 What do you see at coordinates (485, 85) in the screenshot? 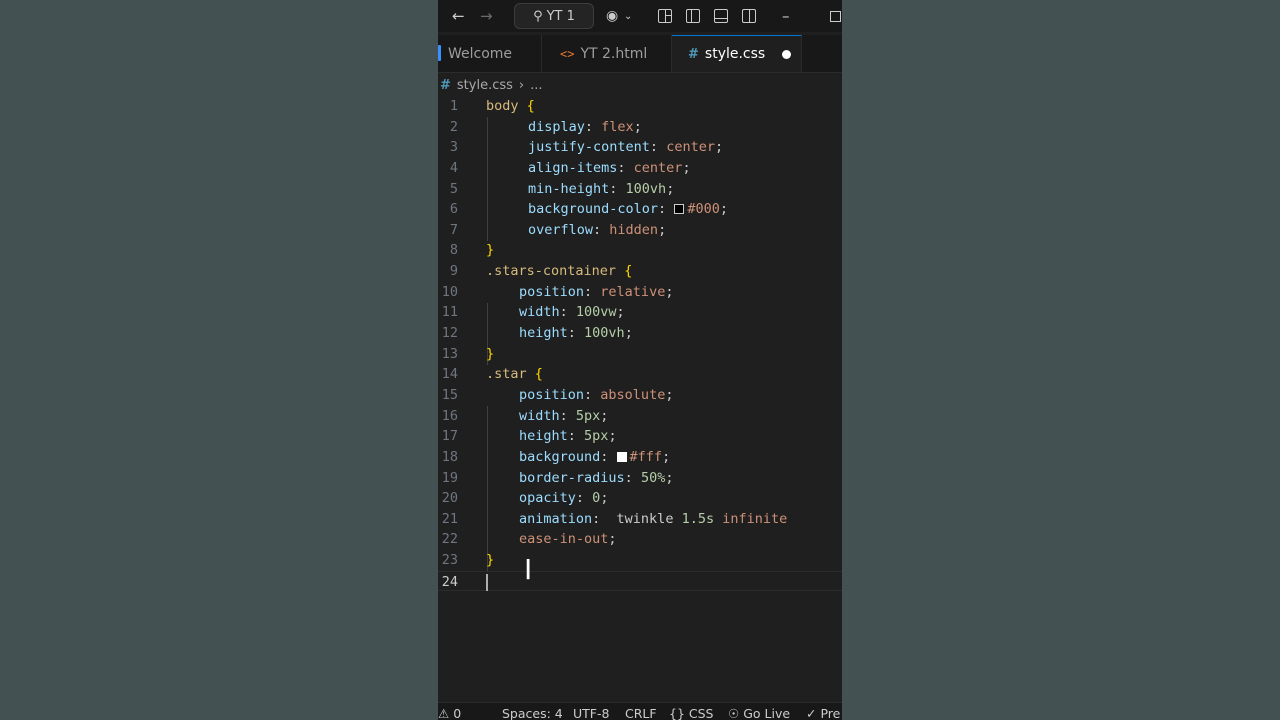
I see `breadcrumb-file: style.css` at bounding box center [485, 85].